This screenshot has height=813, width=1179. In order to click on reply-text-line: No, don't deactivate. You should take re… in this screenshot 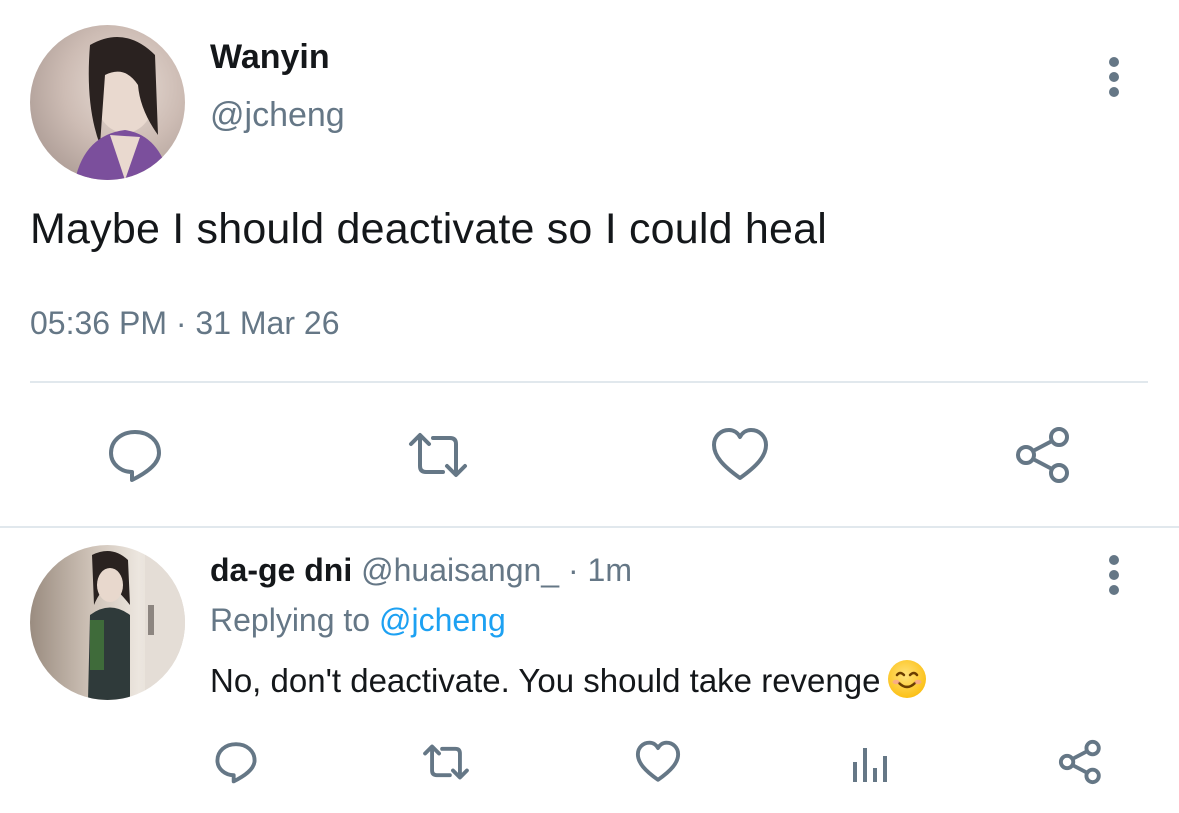, I will do `click(568, 680)`.